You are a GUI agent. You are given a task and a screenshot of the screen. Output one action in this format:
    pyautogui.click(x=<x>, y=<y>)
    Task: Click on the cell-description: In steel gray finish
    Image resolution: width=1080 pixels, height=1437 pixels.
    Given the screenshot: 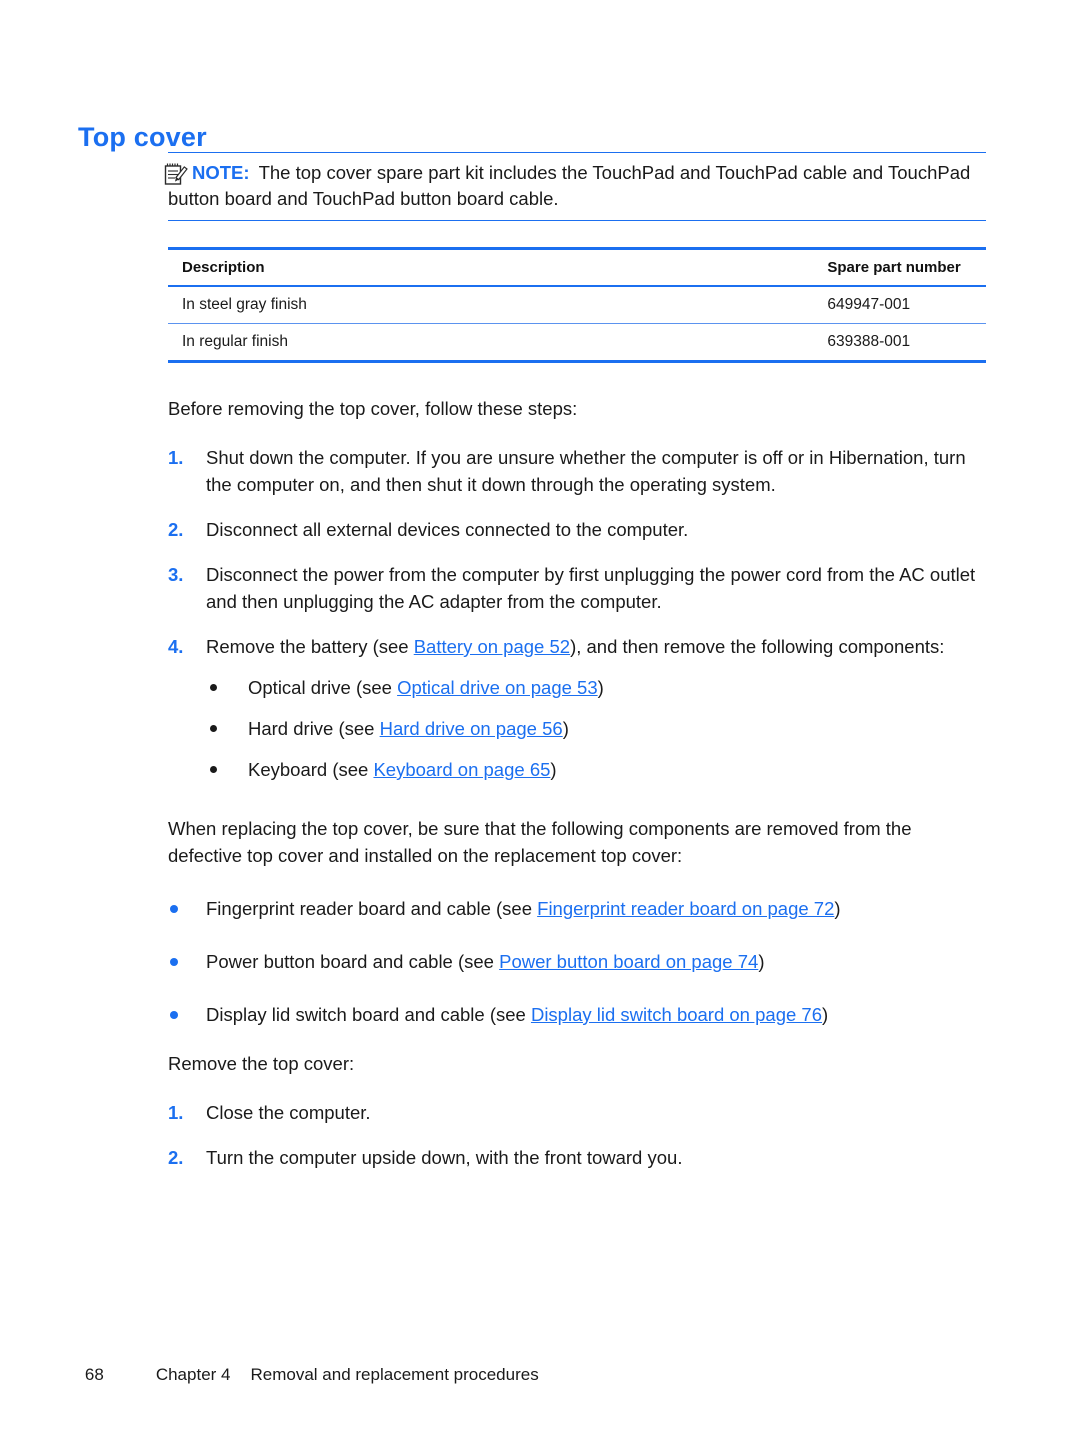 What is the action you would take?
    pyautogui.click(x=491, y=305)
    